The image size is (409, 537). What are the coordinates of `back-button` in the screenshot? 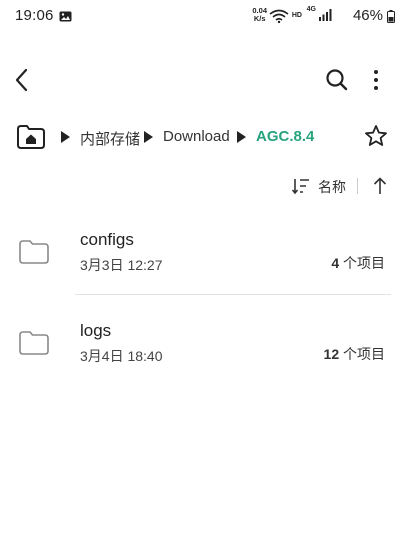 It's located at (24, 80).